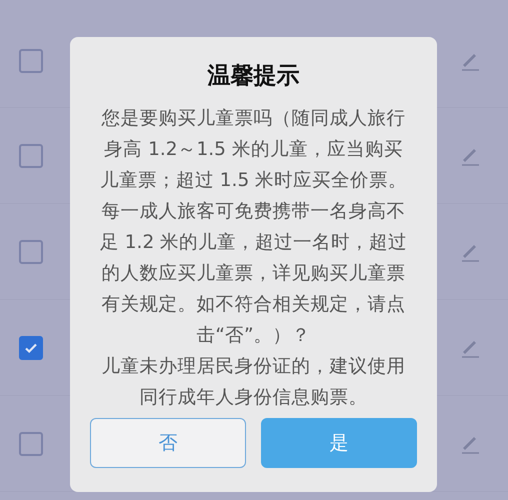 The height and width of the screenshot is (500, 508). I want to click on cancel-button: 否, so click(168, 443).